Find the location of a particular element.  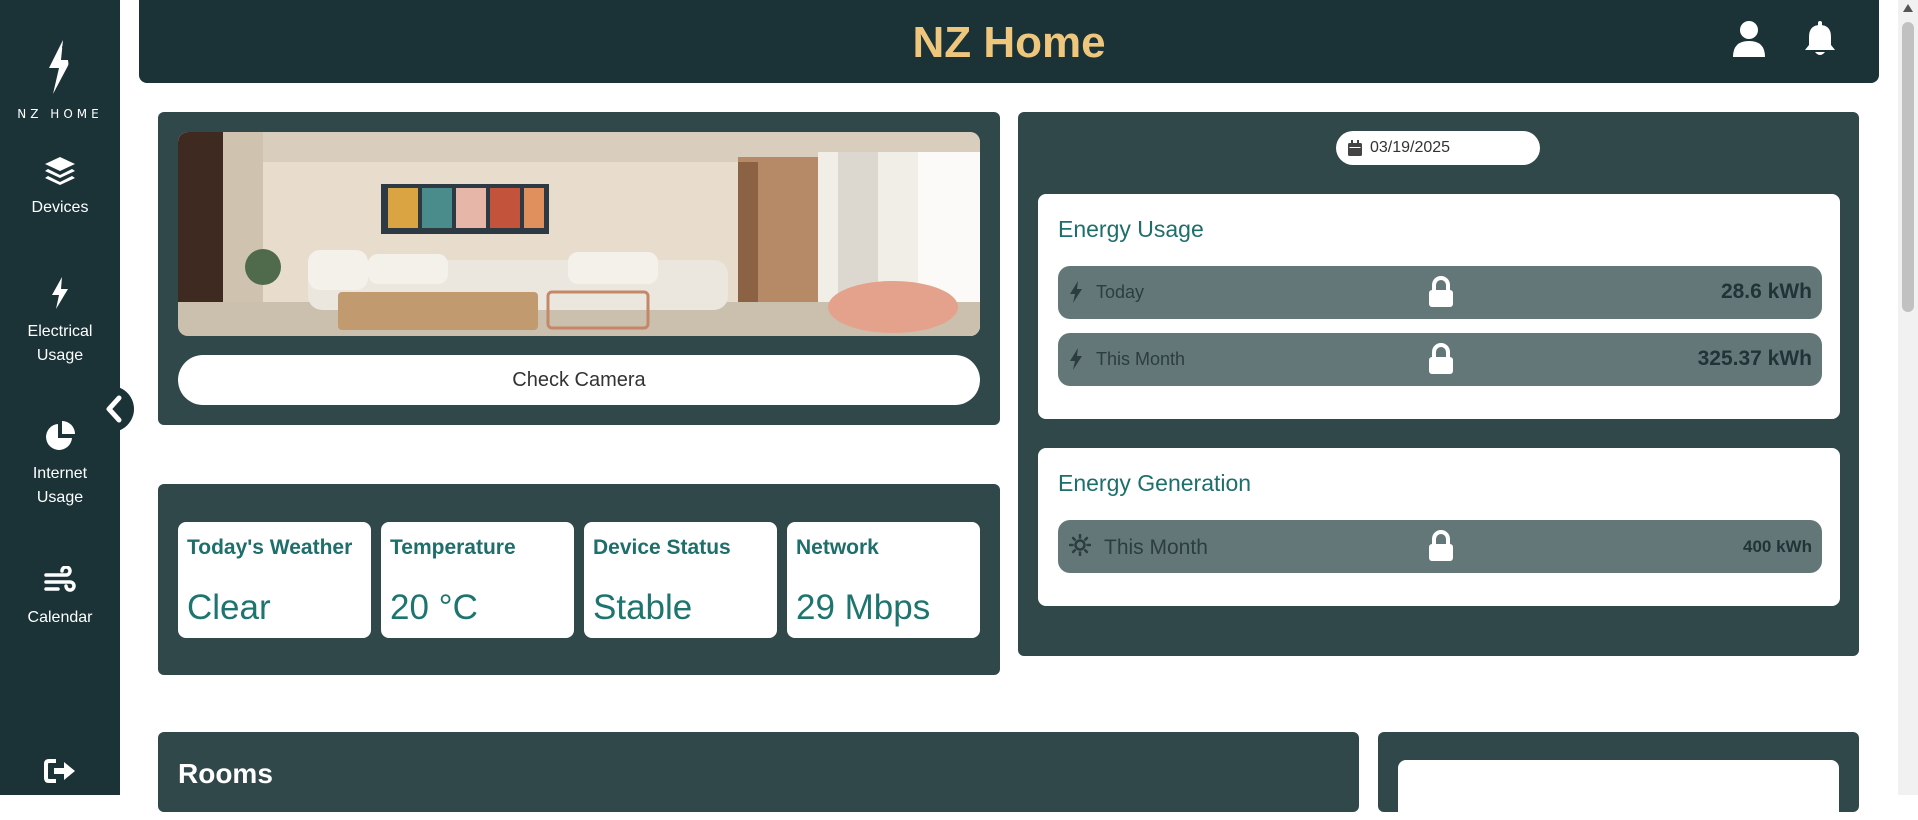

date-value: 03/19/2025 is located at coordinates (1410, 147).